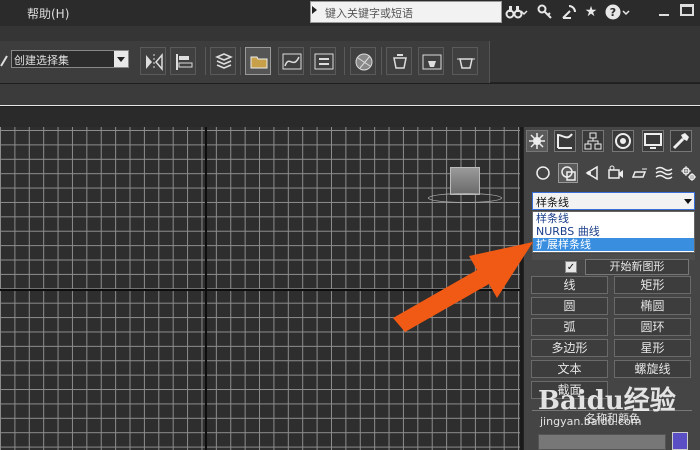  What do you see at coordinates (552, 202) in the screenshot?
I see `shape-category-value: 样条线` at bounding box center [552, 202].